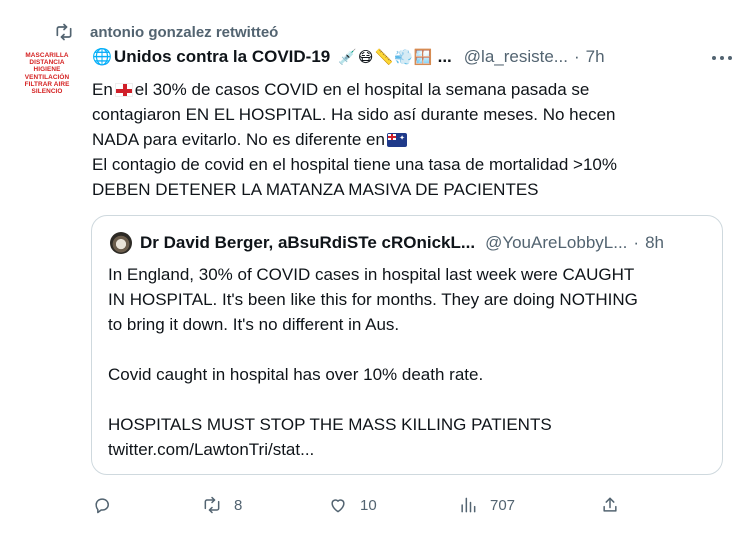 Image resolution: width=748 pixels, height=538 pixels. Describe the element at coordinates (184, 32) in the screenshot. I see `retweet-label: antonio gonzalez retwitteó` at that location.